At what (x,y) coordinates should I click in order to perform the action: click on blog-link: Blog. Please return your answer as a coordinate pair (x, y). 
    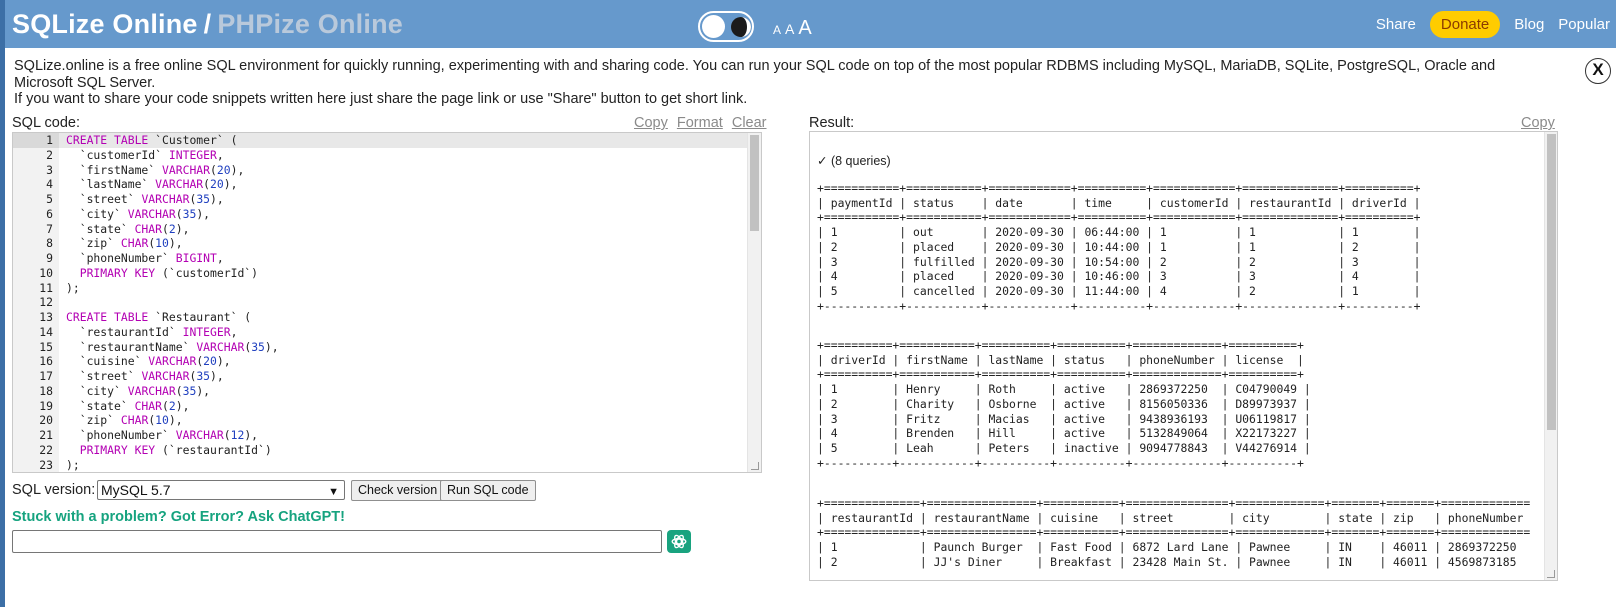
    Looking at the image, I should click on (1529, 24).